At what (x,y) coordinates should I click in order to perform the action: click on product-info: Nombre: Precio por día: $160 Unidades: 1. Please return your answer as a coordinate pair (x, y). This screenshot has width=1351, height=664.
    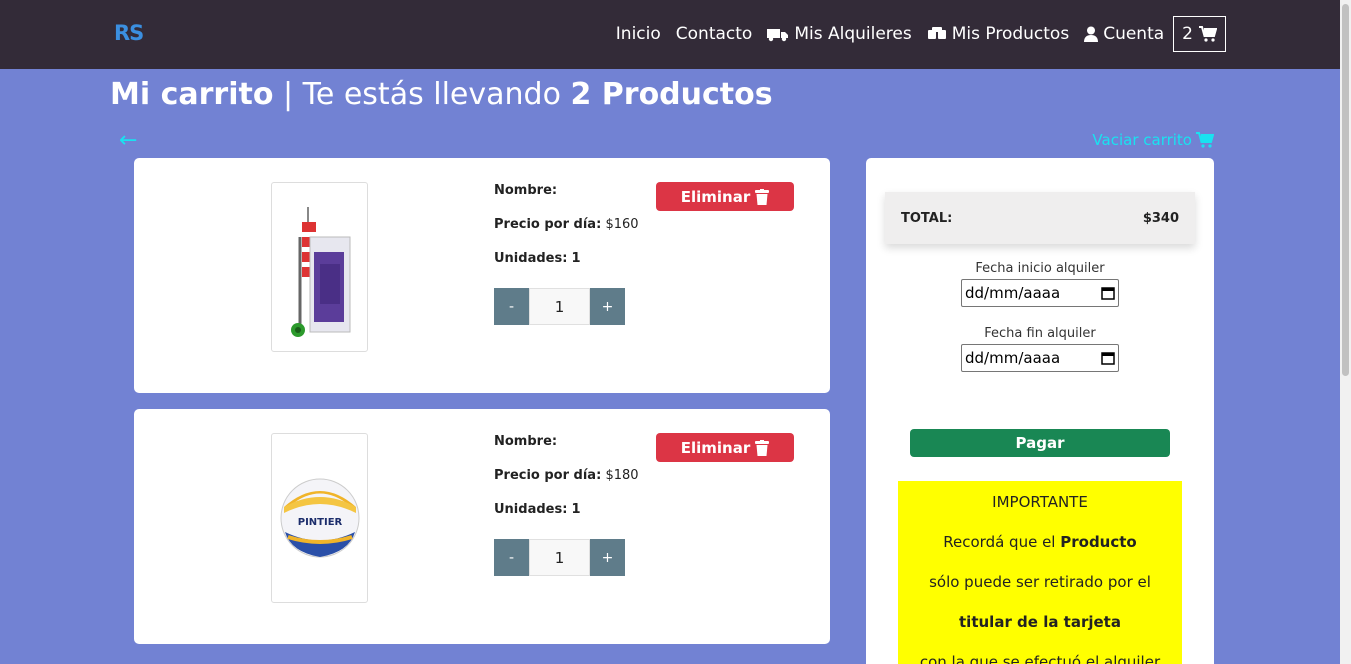
    Looking at the image, I should click on (566, 234).